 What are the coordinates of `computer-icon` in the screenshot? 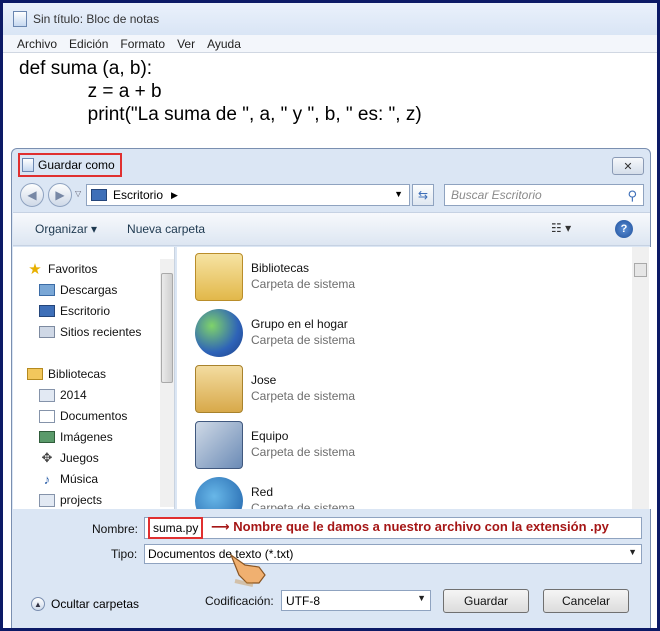 It's located at (219, 445).